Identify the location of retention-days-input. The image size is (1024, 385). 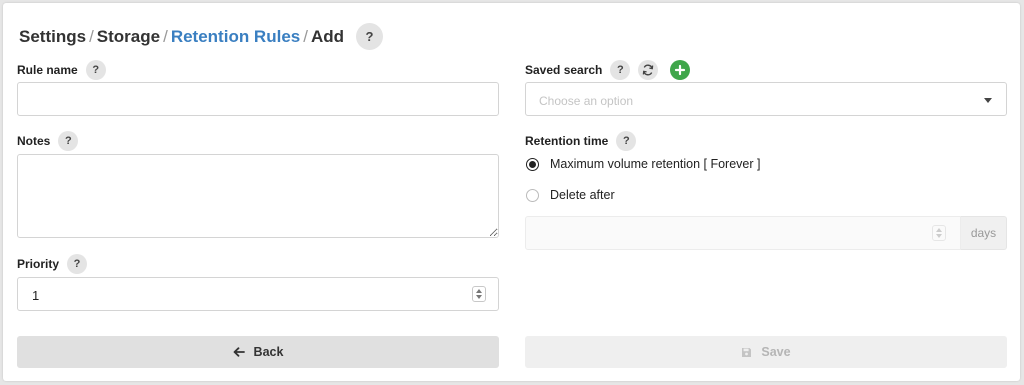
(743, 233).